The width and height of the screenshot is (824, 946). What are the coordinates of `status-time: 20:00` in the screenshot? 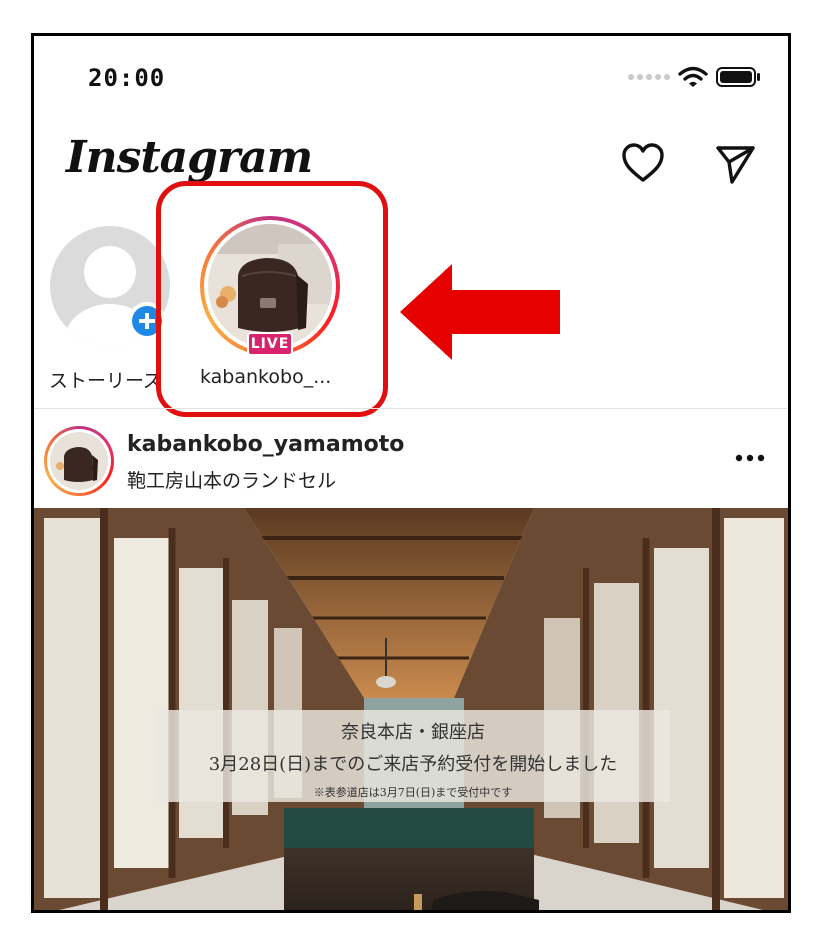 It's located at (127, 78).